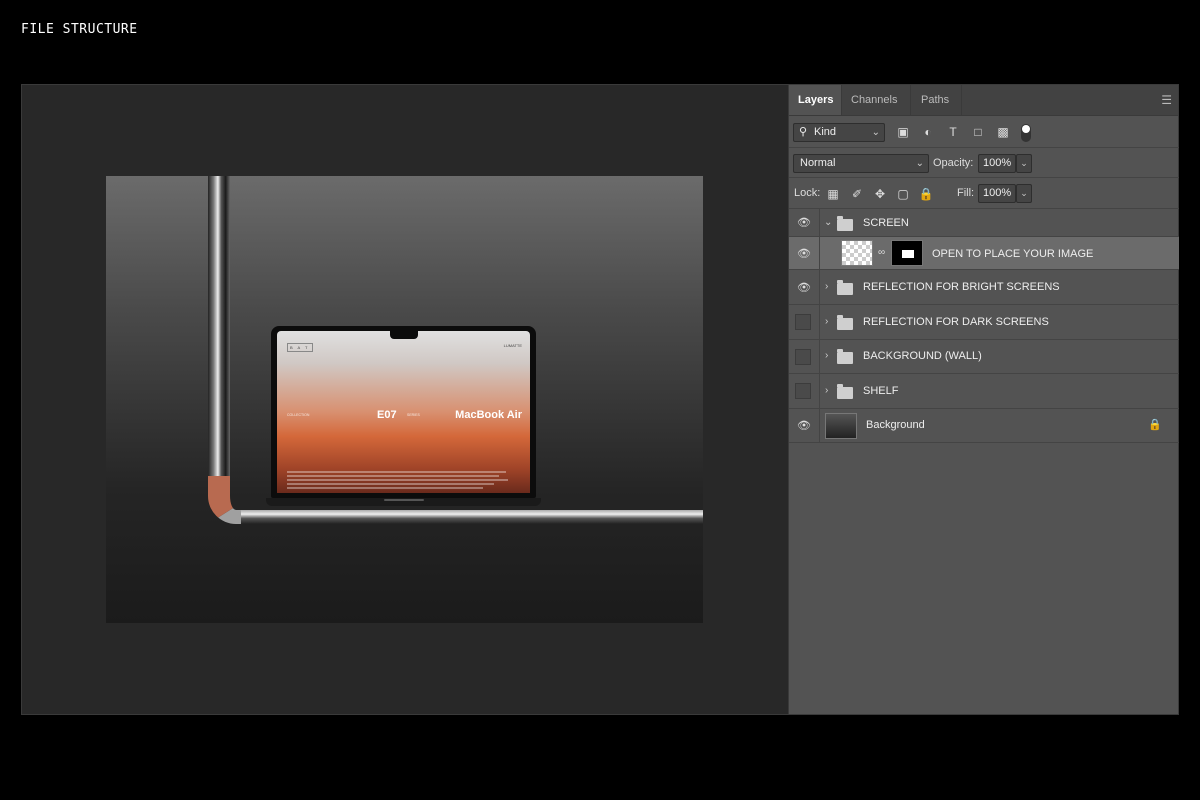  Describe the element at coordinates (935, 100) in the screenshot. I see `tab-paths: Paths` at that location.